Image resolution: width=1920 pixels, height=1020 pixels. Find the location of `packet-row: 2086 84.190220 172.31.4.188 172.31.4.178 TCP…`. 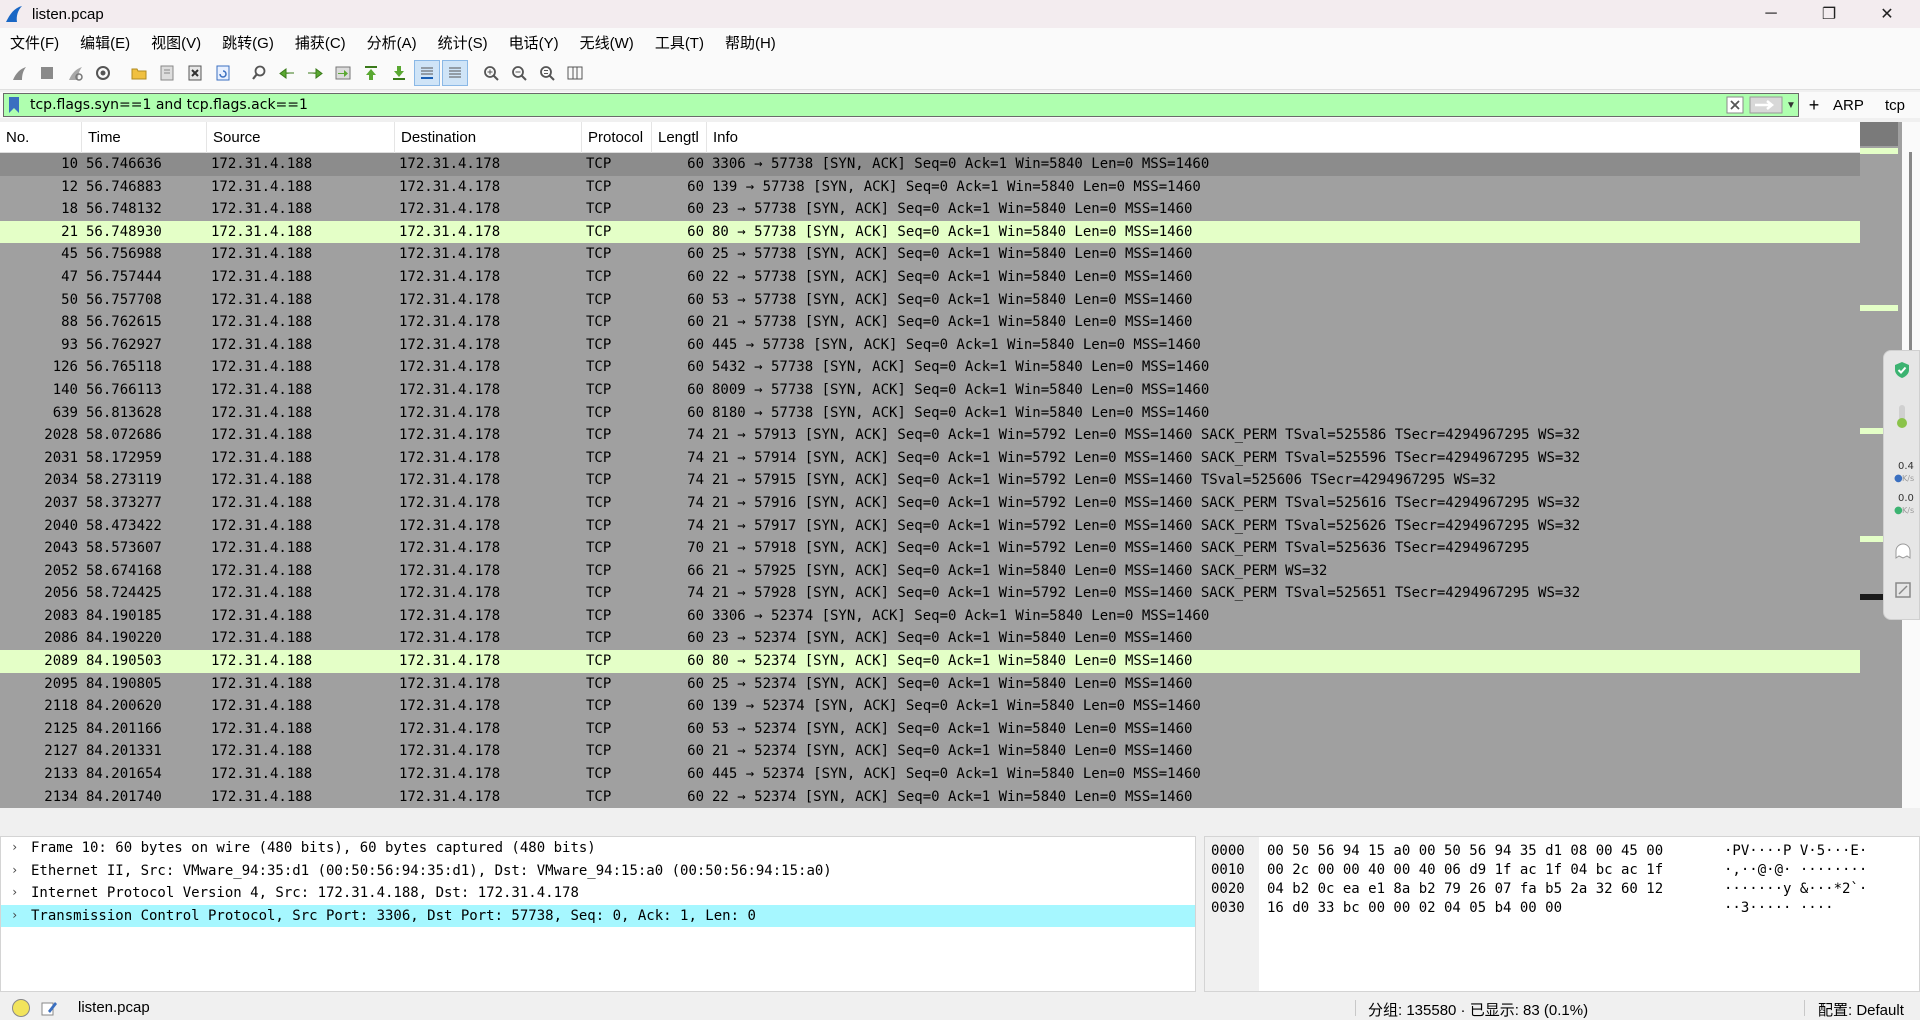

packet-row: 2086 84.190220 172.31.4.188 172.31.4.178 TCP… is located at coordinates (930, 638).